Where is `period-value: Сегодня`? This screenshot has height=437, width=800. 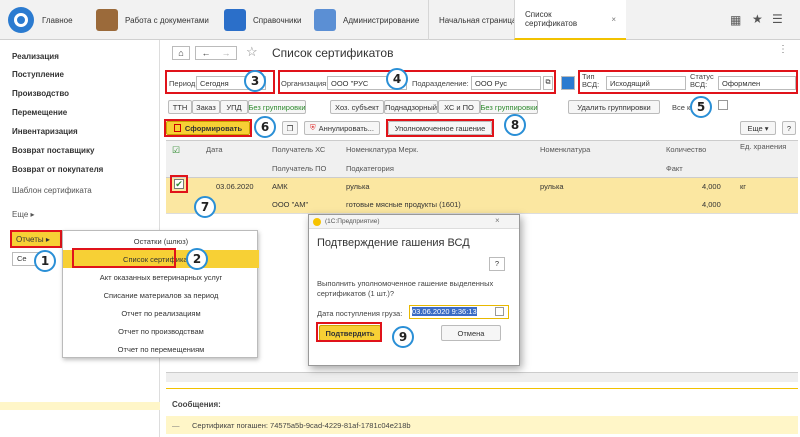
period-value: Сегодня is located at coordinates (214, 83).